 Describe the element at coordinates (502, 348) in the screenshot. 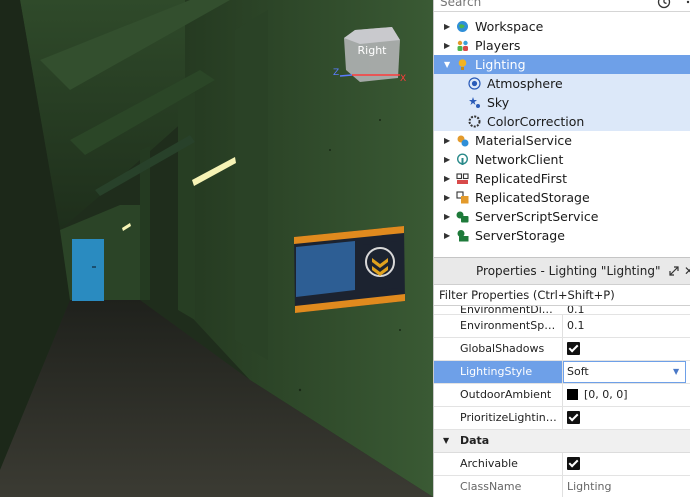

I see `property-name: GlobalShadows` at that location.